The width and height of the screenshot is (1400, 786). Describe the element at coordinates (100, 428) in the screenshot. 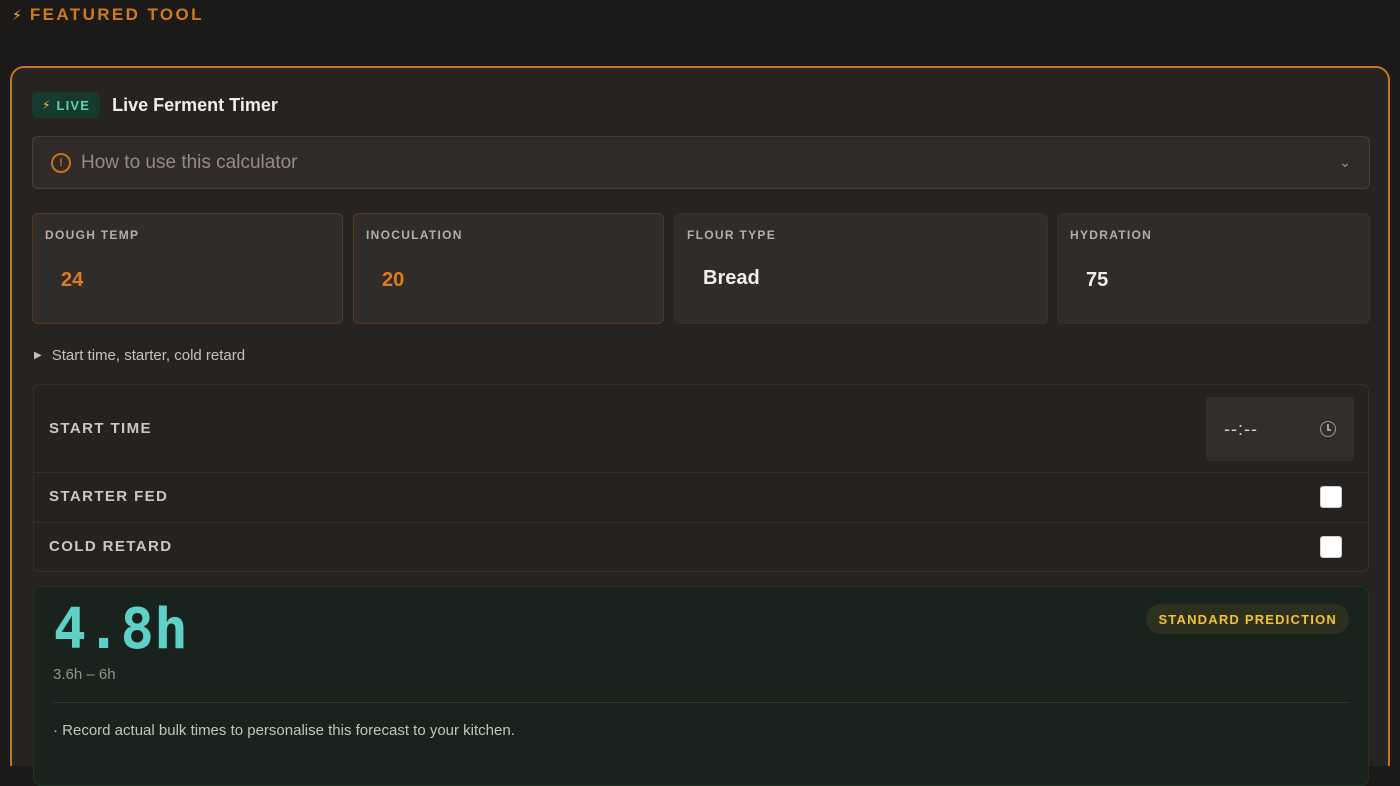

I see `start-time-label: START TIME` at that location.